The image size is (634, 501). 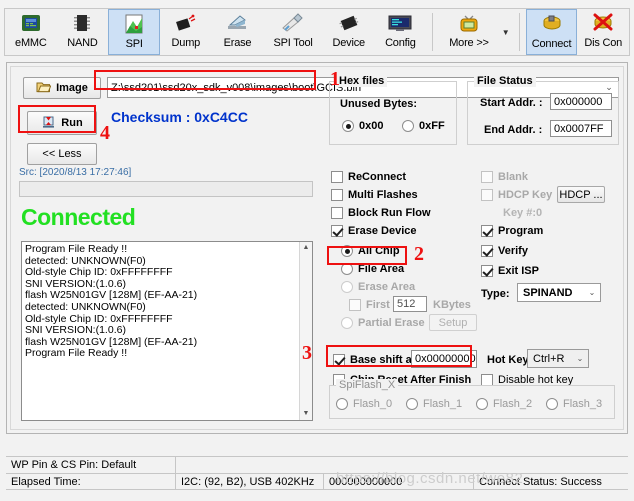 What do you see at coordinates (433, 32) in the screenshot?
I see `toolbar-separator` at bounding box center [433, 32].